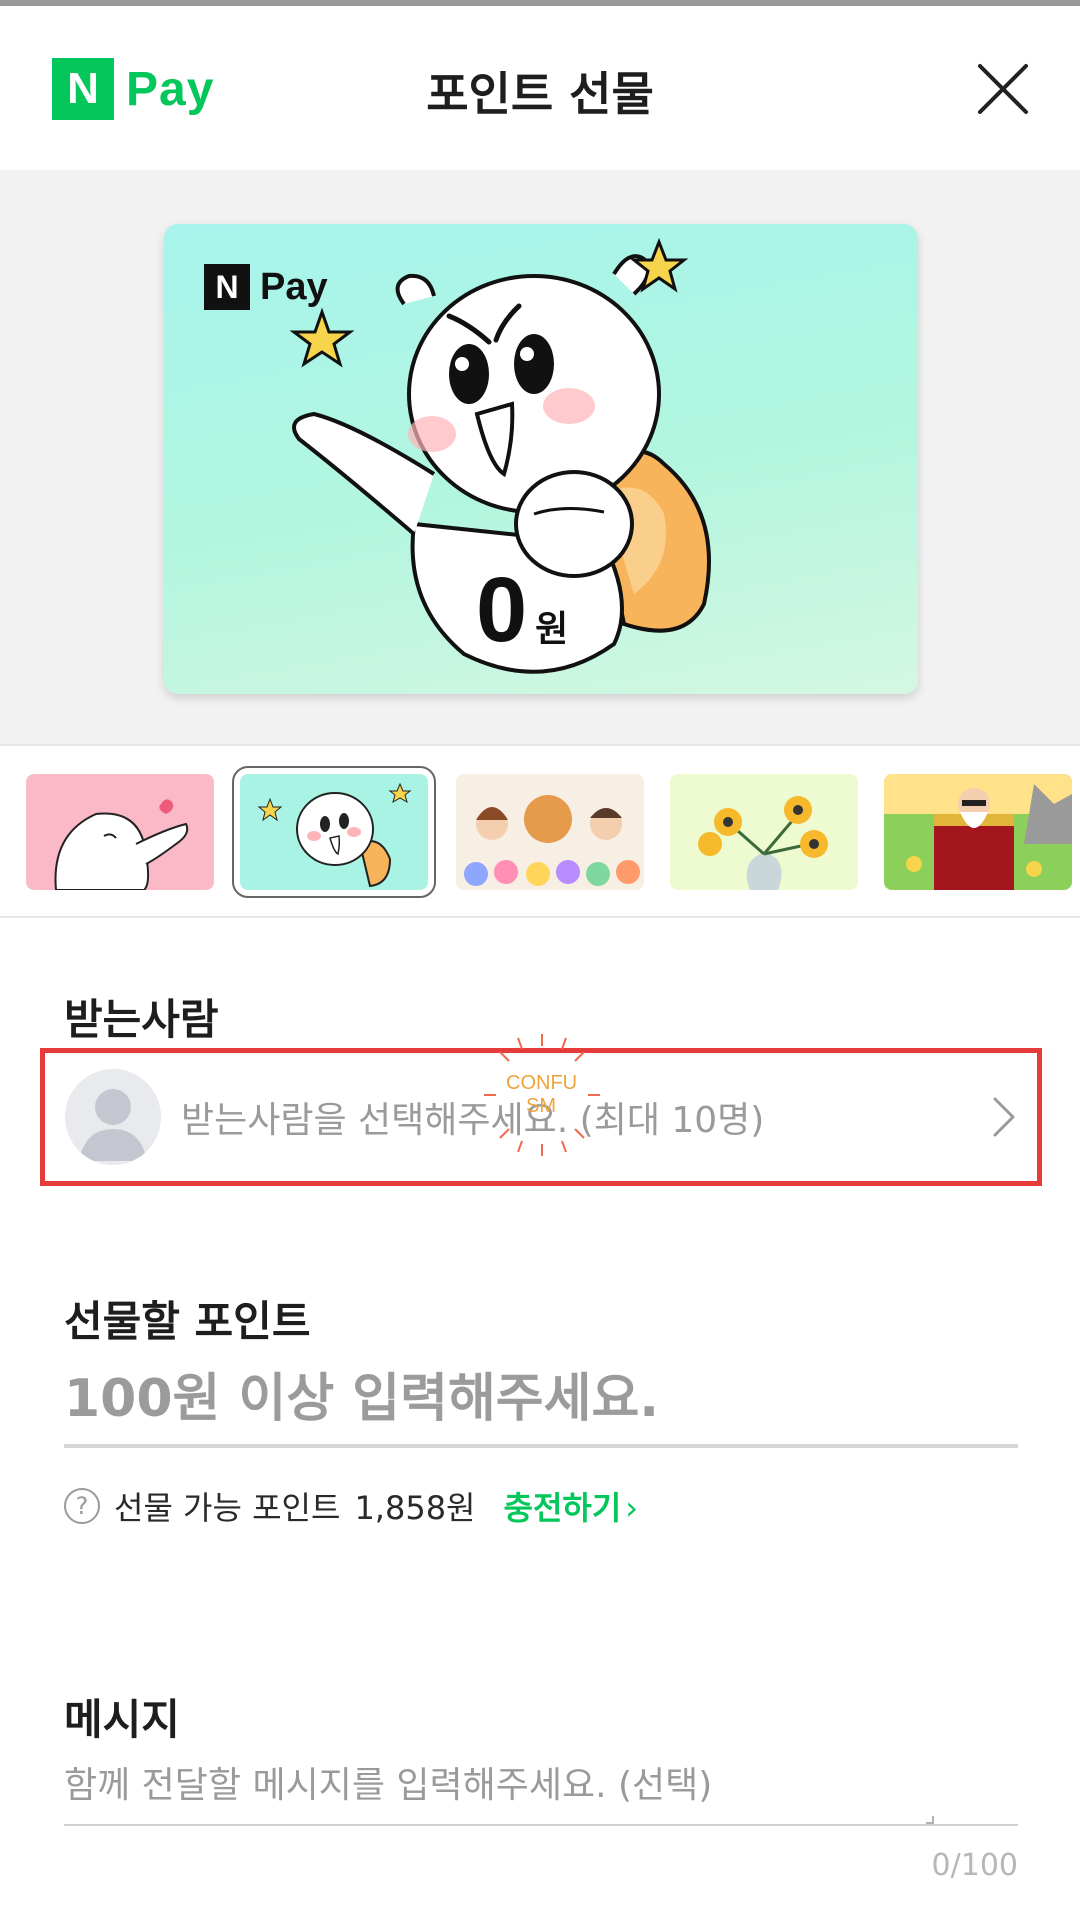  Describe the element at coordinates (571, 1506) in the screenshot. I see `charge-link: 충전하기 ›` at that location.